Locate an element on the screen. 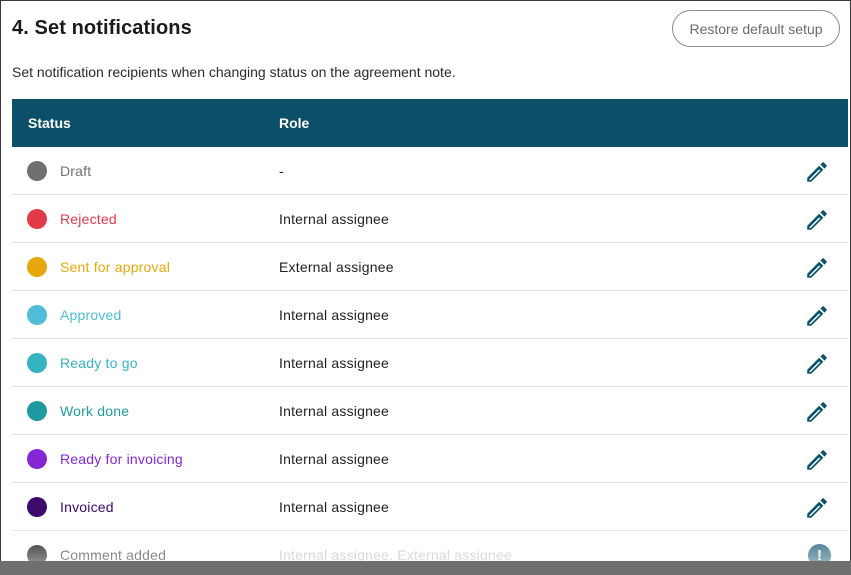 This screenshot has height=575, width=851. status-cell: Invoiced is located at coordinates (145, 506).